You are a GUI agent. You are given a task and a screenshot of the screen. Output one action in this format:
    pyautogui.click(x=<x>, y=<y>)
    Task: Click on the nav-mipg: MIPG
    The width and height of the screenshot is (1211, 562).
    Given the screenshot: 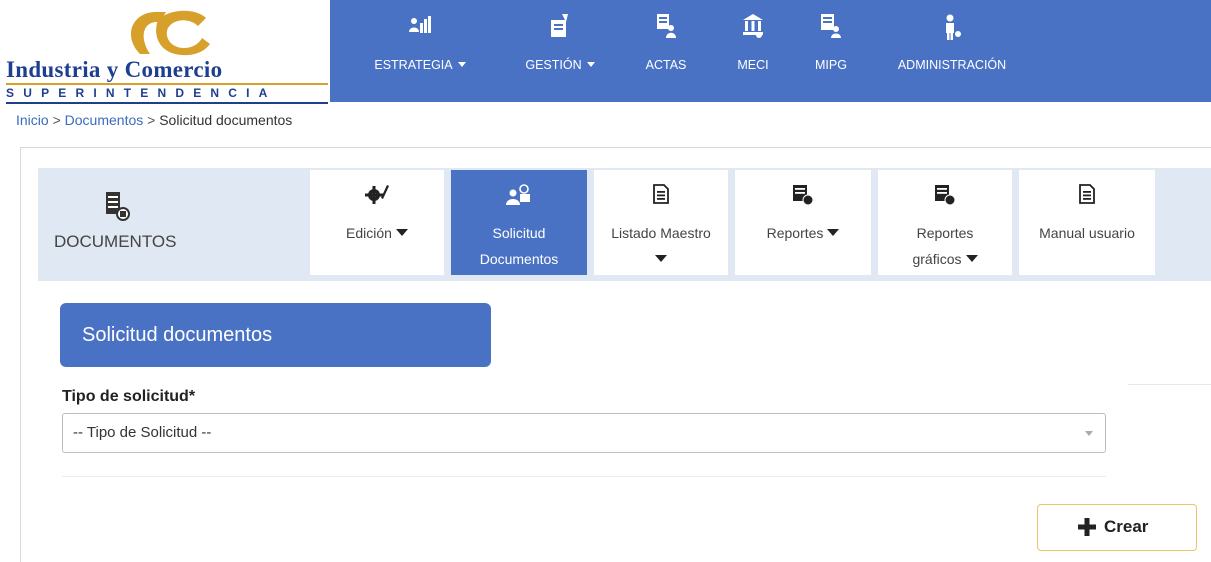 What is the action you would take?
    pyautogui.click(x=831, y=51)
    